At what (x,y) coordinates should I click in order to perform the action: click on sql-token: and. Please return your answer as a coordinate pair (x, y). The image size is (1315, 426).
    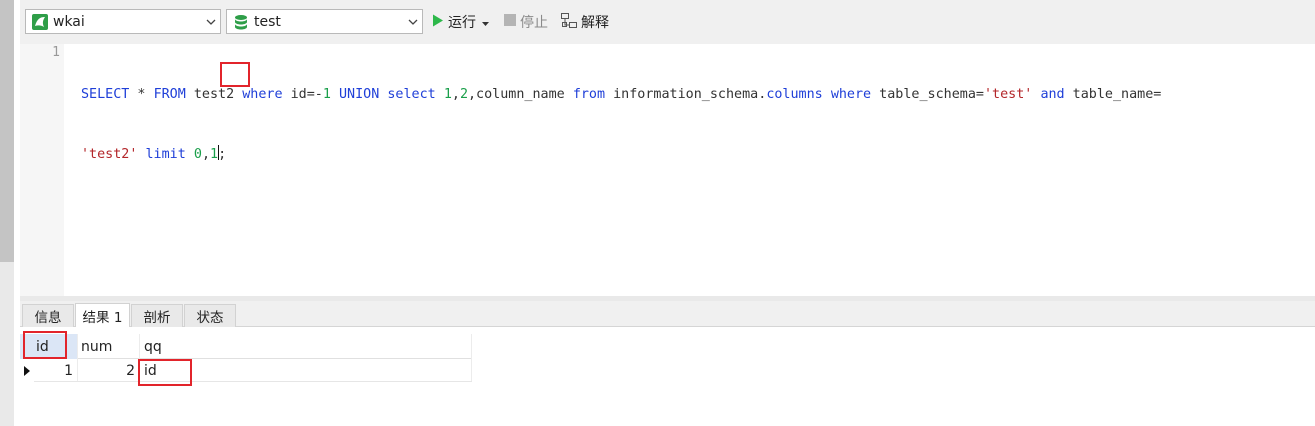
    Looking at the image, I should click on (1052, 94).